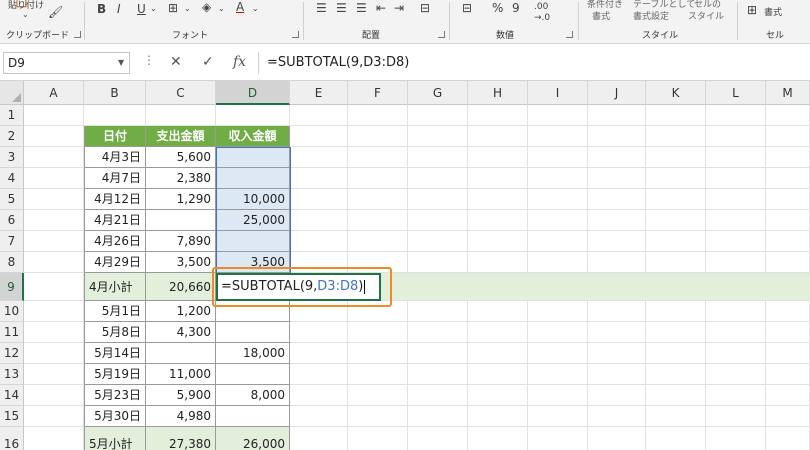 This screenshot has width=810, height=450. I want to click on underline-button: U, so click(141, 9).